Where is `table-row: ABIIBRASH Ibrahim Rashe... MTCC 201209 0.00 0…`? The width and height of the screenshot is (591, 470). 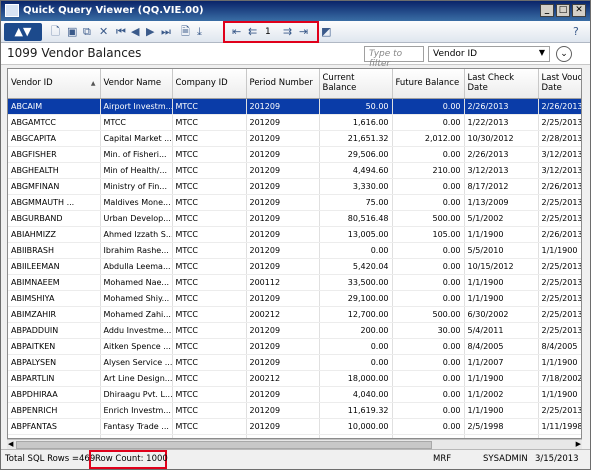 table-row: ABIIBRASH Ibrahim Rashe... MTCC 201209 0.00 0… is located at coordinates (294, 250).